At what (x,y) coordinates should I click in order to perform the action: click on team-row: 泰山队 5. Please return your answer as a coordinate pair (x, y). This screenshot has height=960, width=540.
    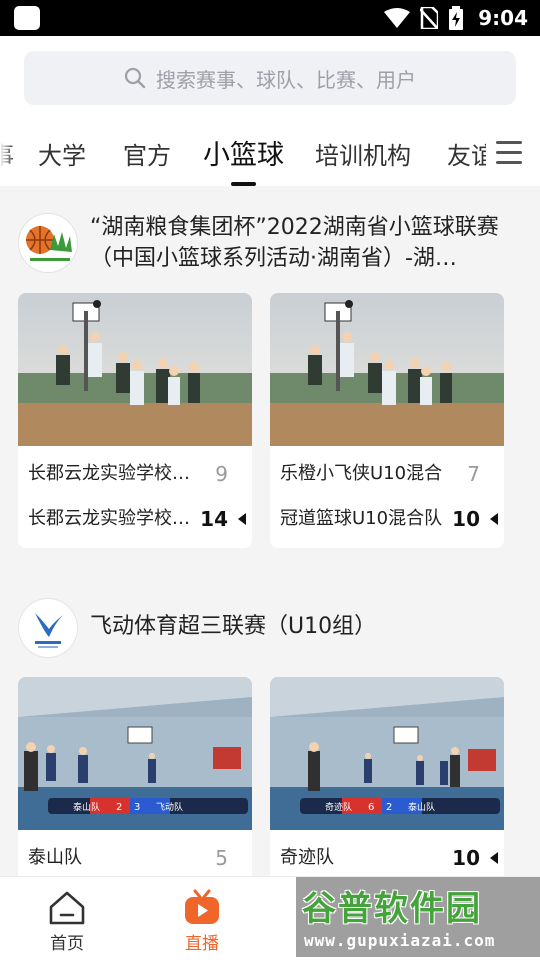
    Looking at the image, I should click on (138, 858).